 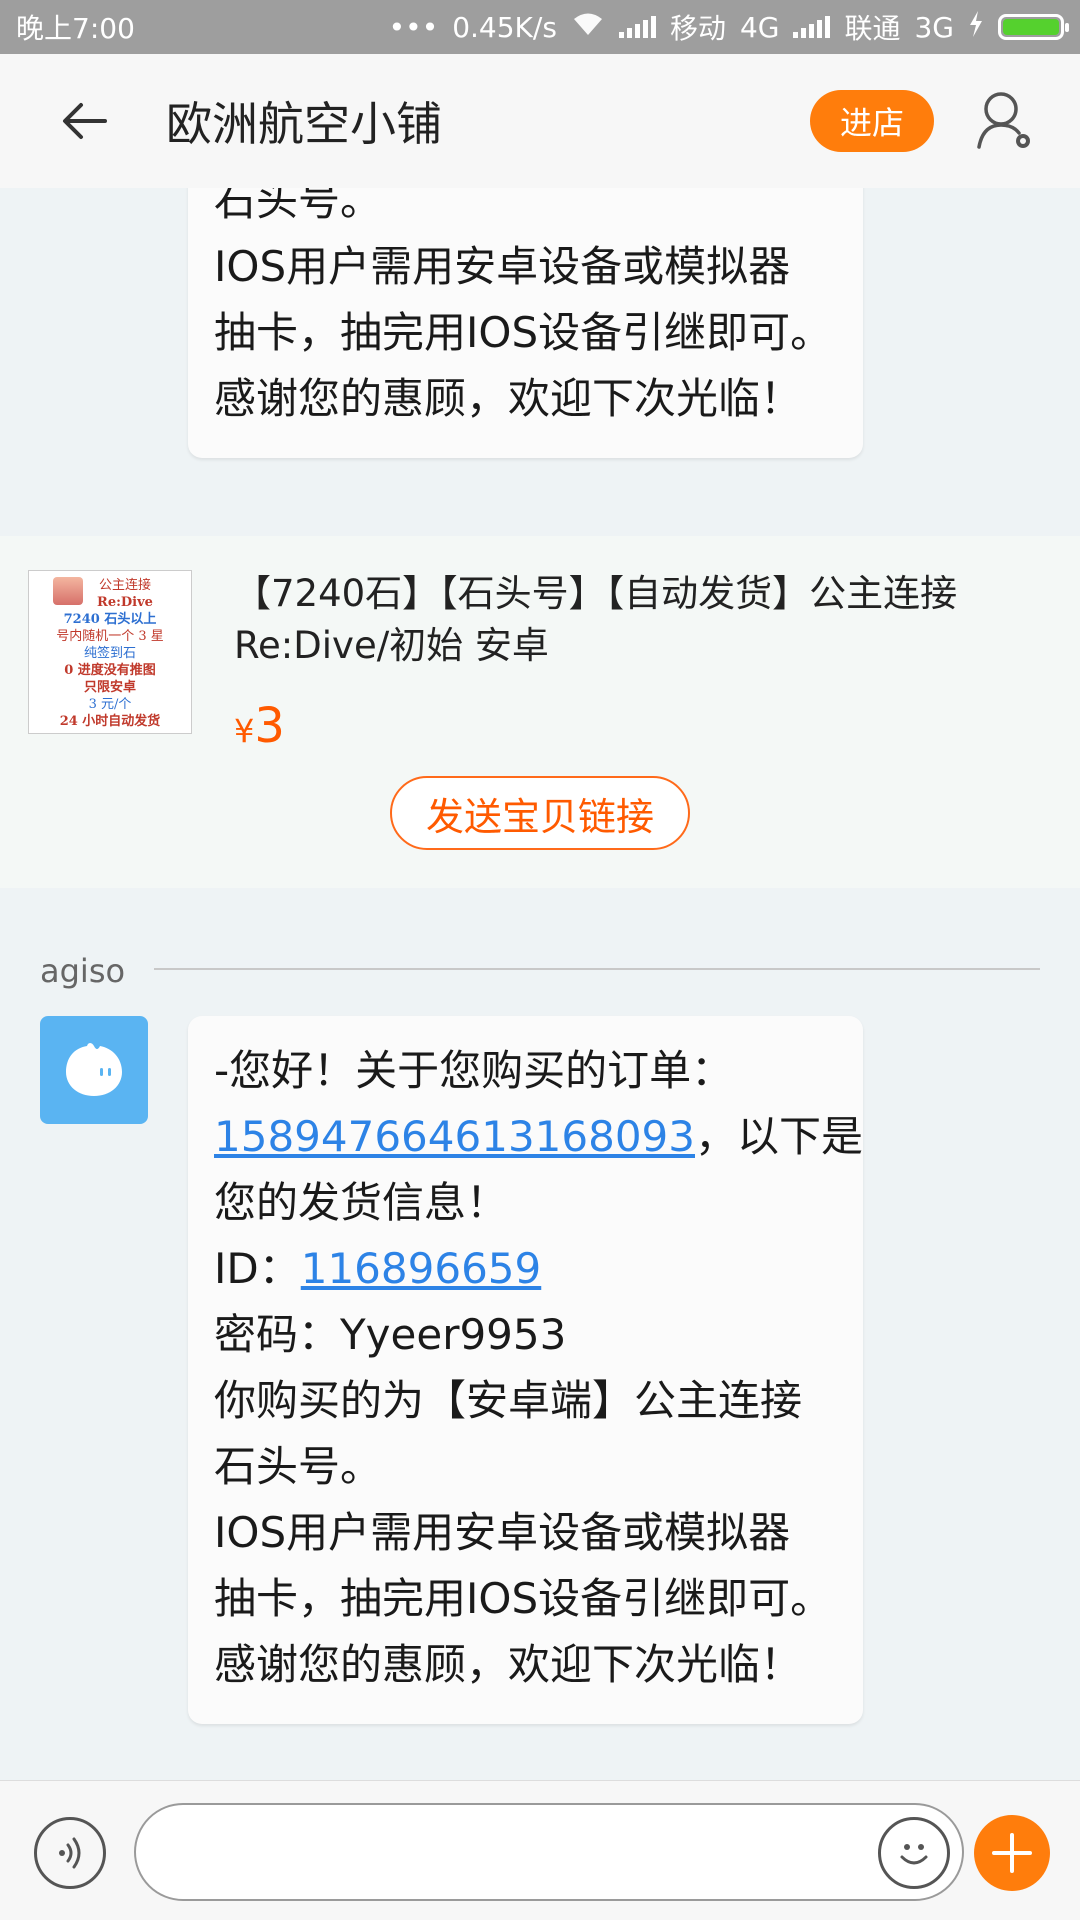 I want to click on wifi-icon, so click(x=588, y=27).